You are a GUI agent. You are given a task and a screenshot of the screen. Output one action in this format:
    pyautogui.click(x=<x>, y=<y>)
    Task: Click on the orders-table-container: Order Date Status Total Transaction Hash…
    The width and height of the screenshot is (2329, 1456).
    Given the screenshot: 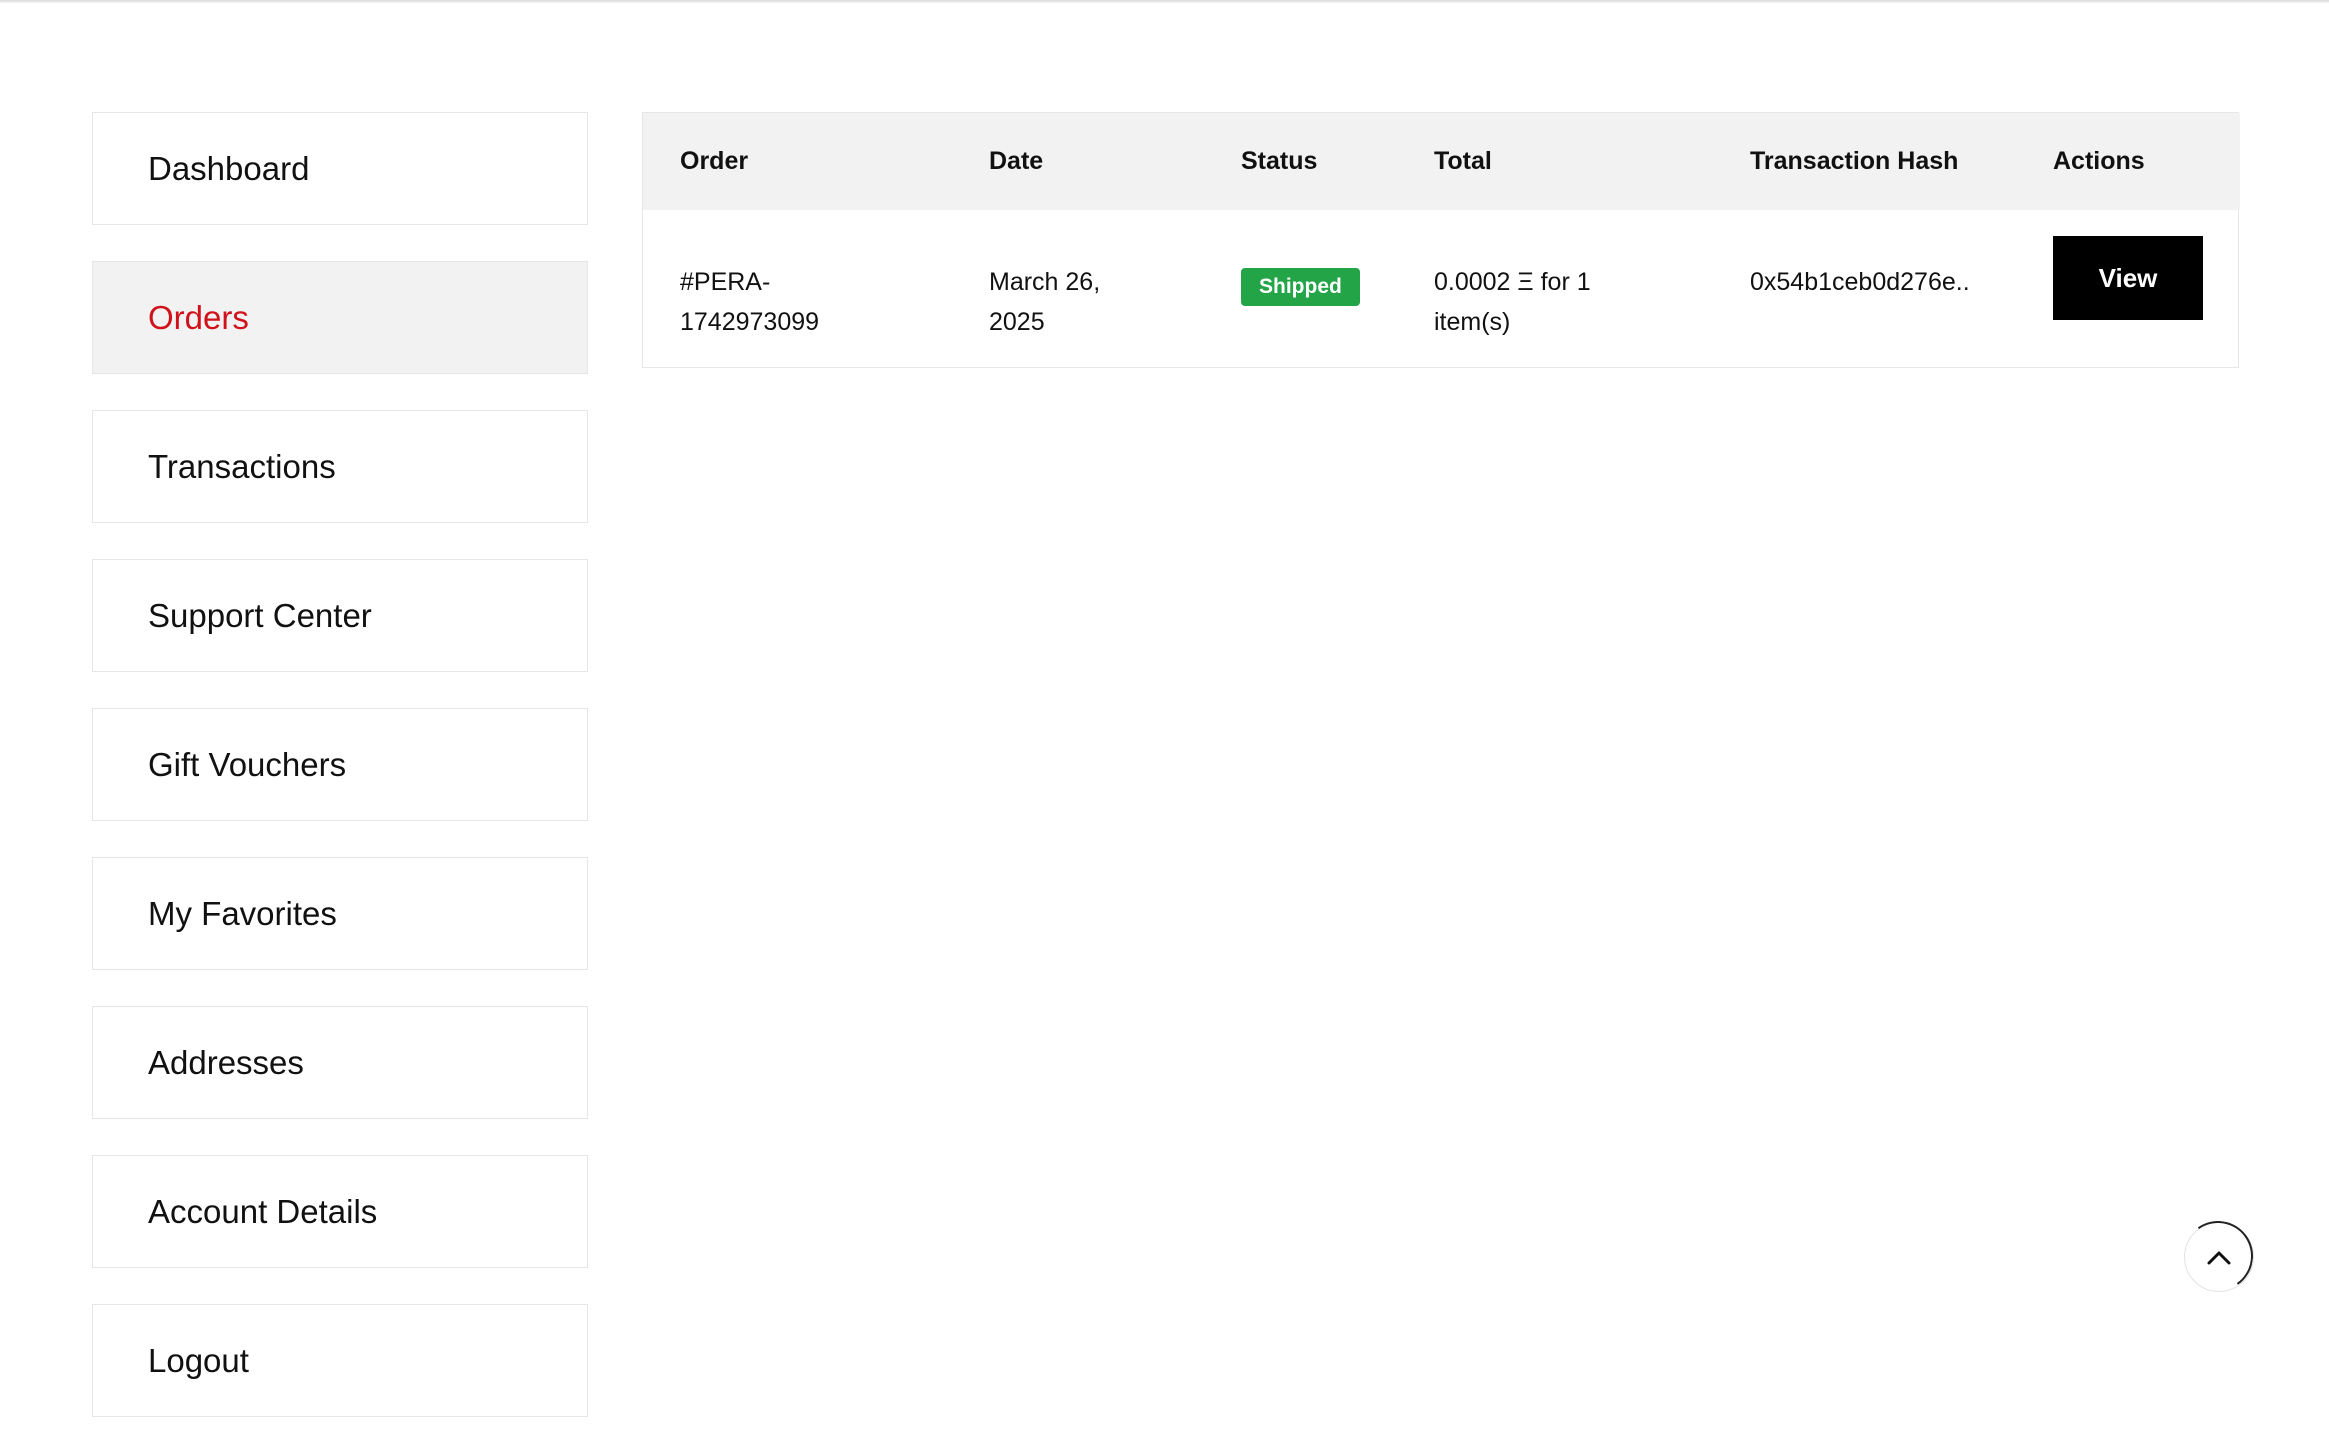 What is the action you would take?
    pyautogui.click(x=1441, y=240)
    